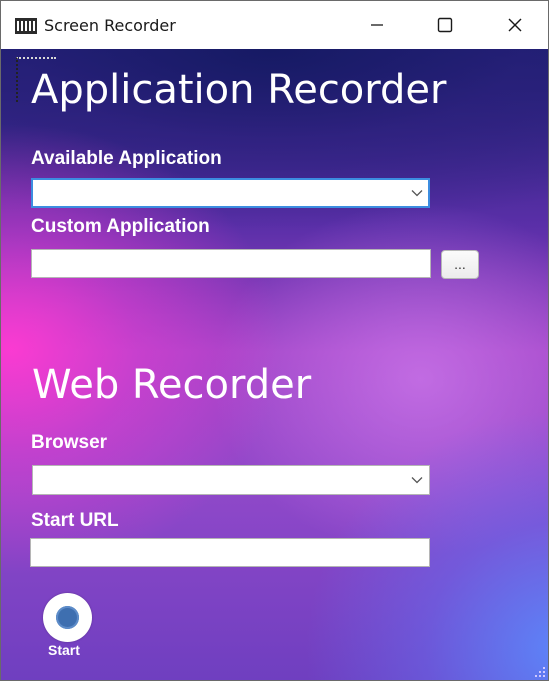  I want to click on close-button, so click(515, 25).